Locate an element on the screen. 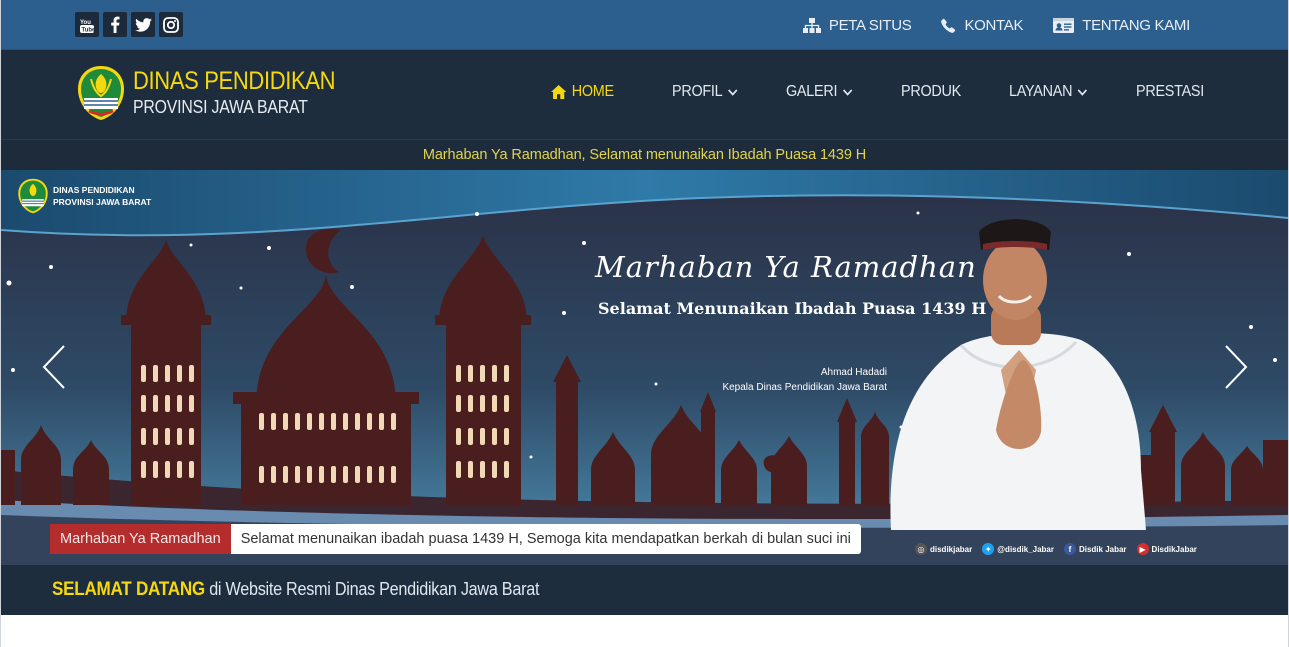  banner-social-facebook: f Disdik Jabar is located at coordinates (1095, 549).